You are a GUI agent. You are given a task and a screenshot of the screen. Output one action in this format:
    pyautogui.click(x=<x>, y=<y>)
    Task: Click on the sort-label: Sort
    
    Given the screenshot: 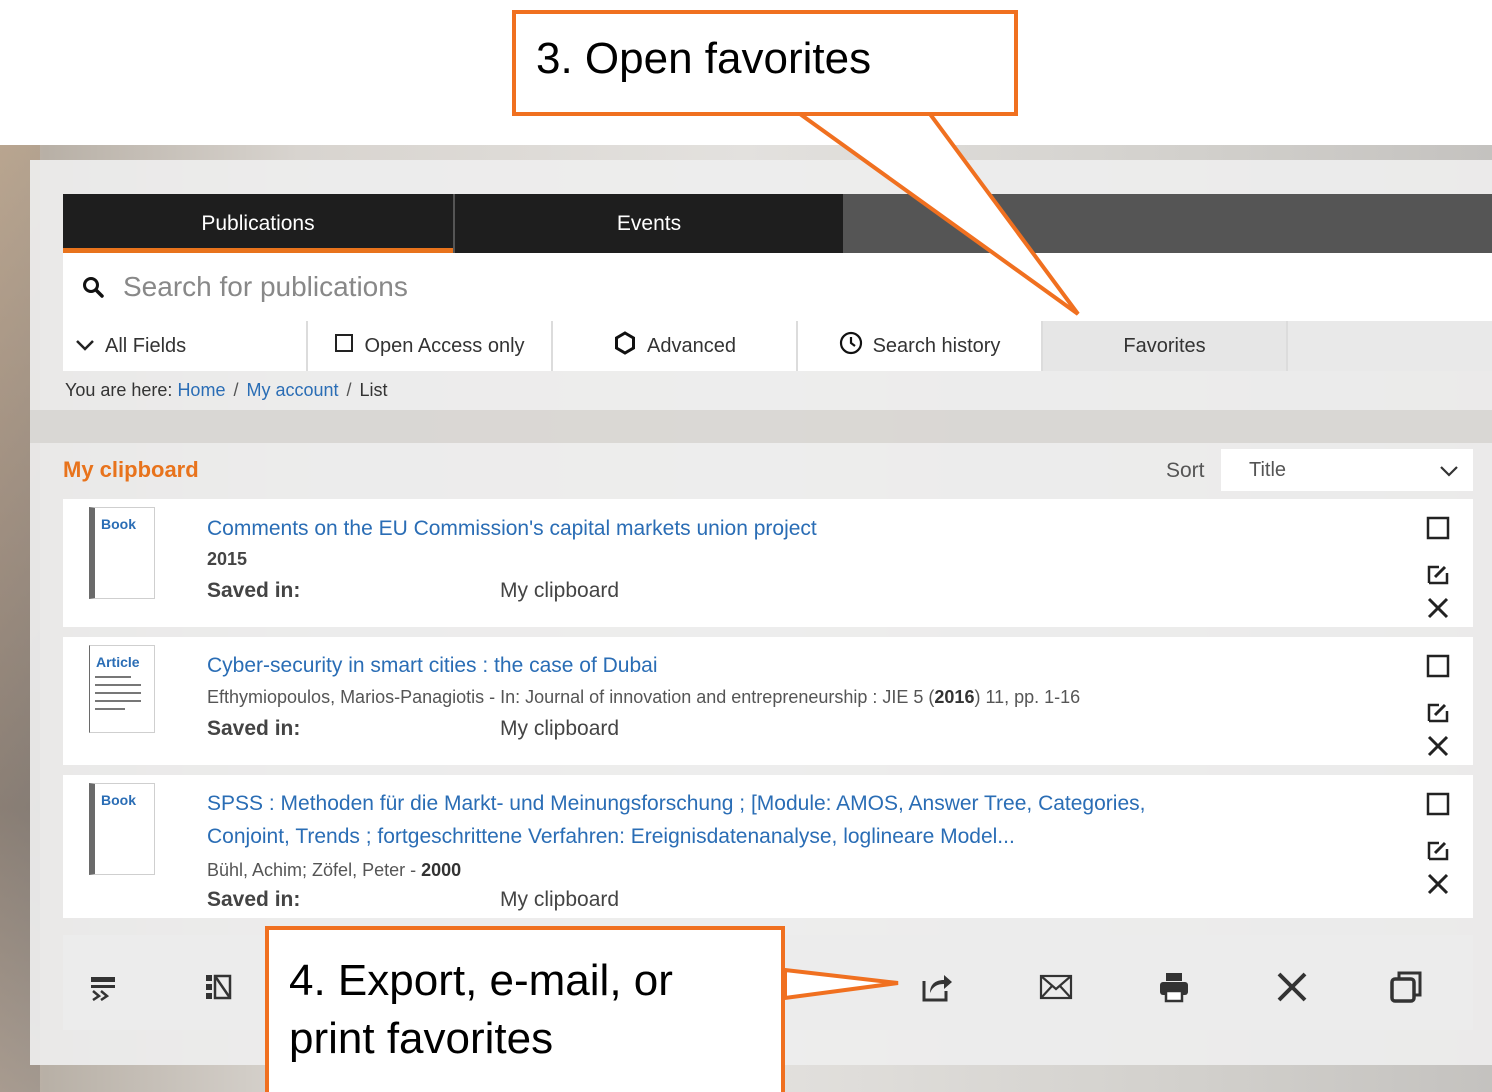 What is the action you would take?
    pyautogui.click(x=1185, y=470)
    